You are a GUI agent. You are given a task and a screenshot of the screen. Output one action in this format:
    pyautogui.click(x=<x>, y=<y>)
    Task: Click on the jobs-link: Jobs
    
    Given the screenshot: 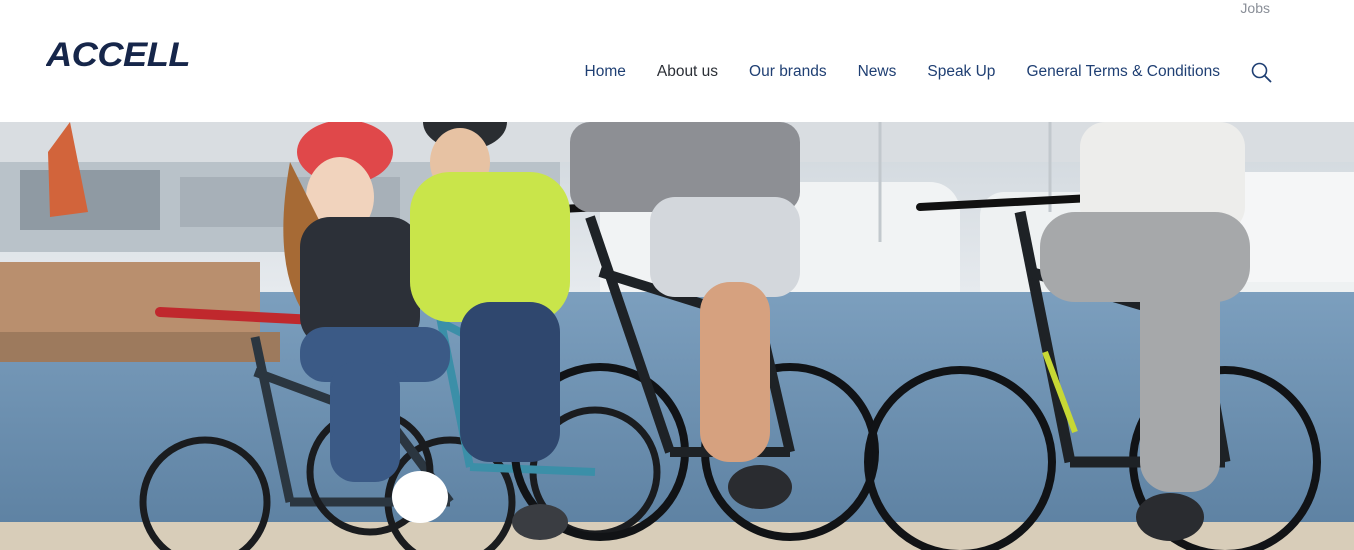 What is the action you would take?
    pyautogui.click(x=1255, y=8)
    